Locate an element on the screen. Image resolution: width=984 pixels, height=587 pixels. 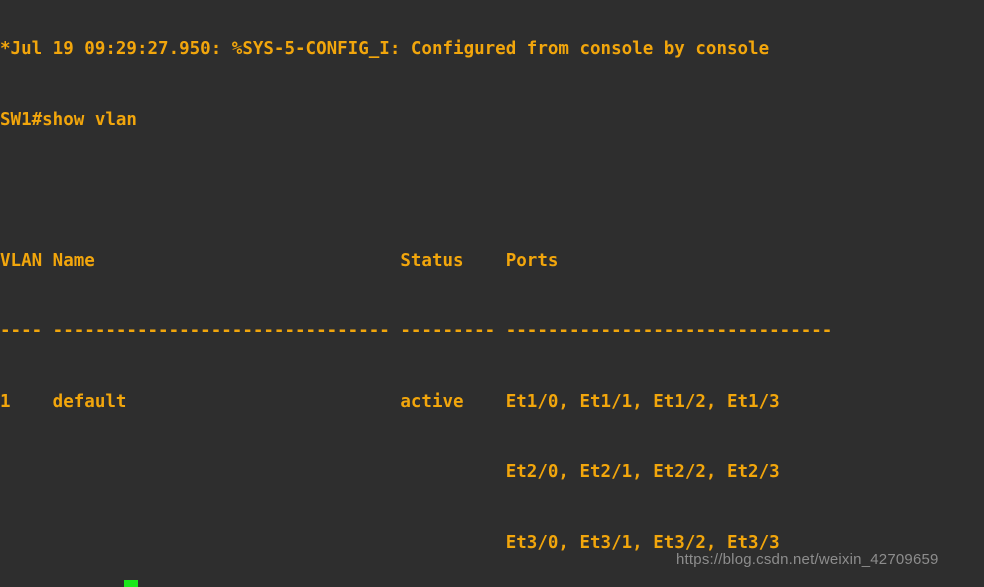
text-cursor is located at coordinates (131, 583).